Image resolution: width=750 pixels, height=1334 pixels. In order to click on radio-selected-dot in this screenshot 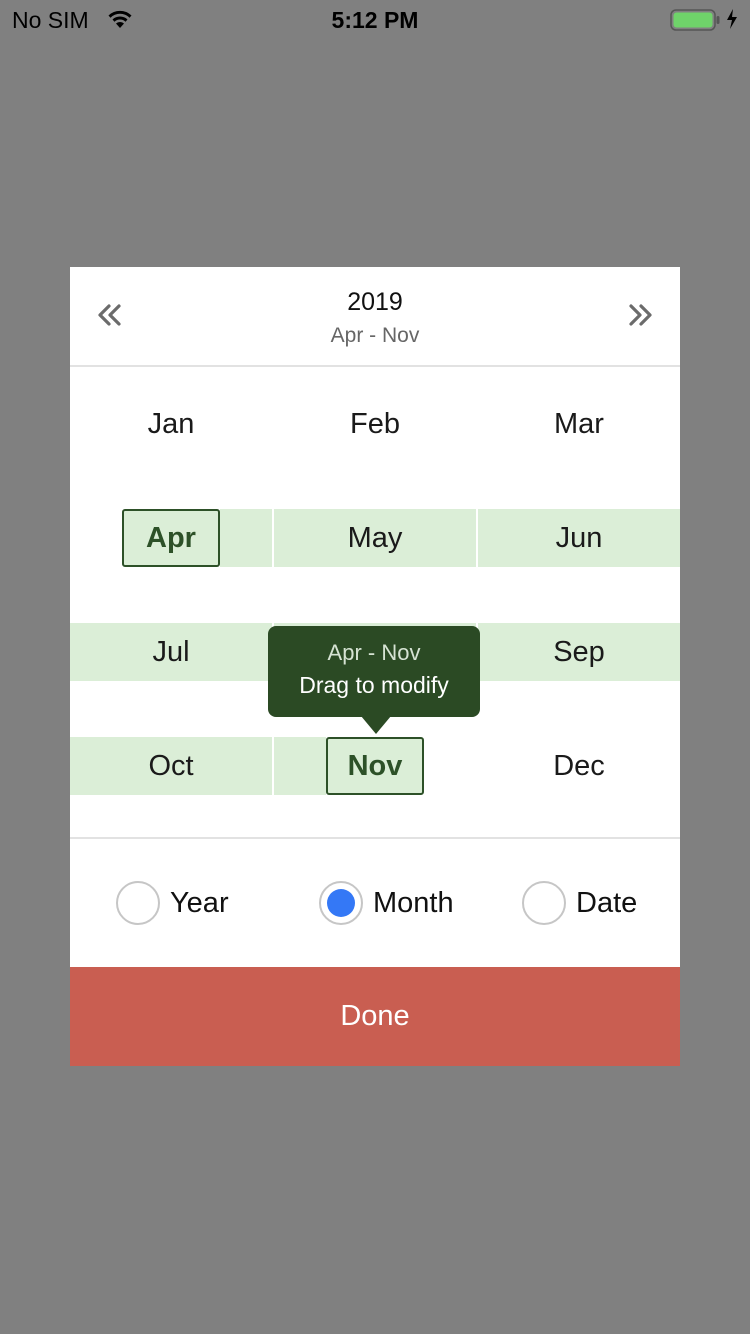, I will do `click(341, 903)`.